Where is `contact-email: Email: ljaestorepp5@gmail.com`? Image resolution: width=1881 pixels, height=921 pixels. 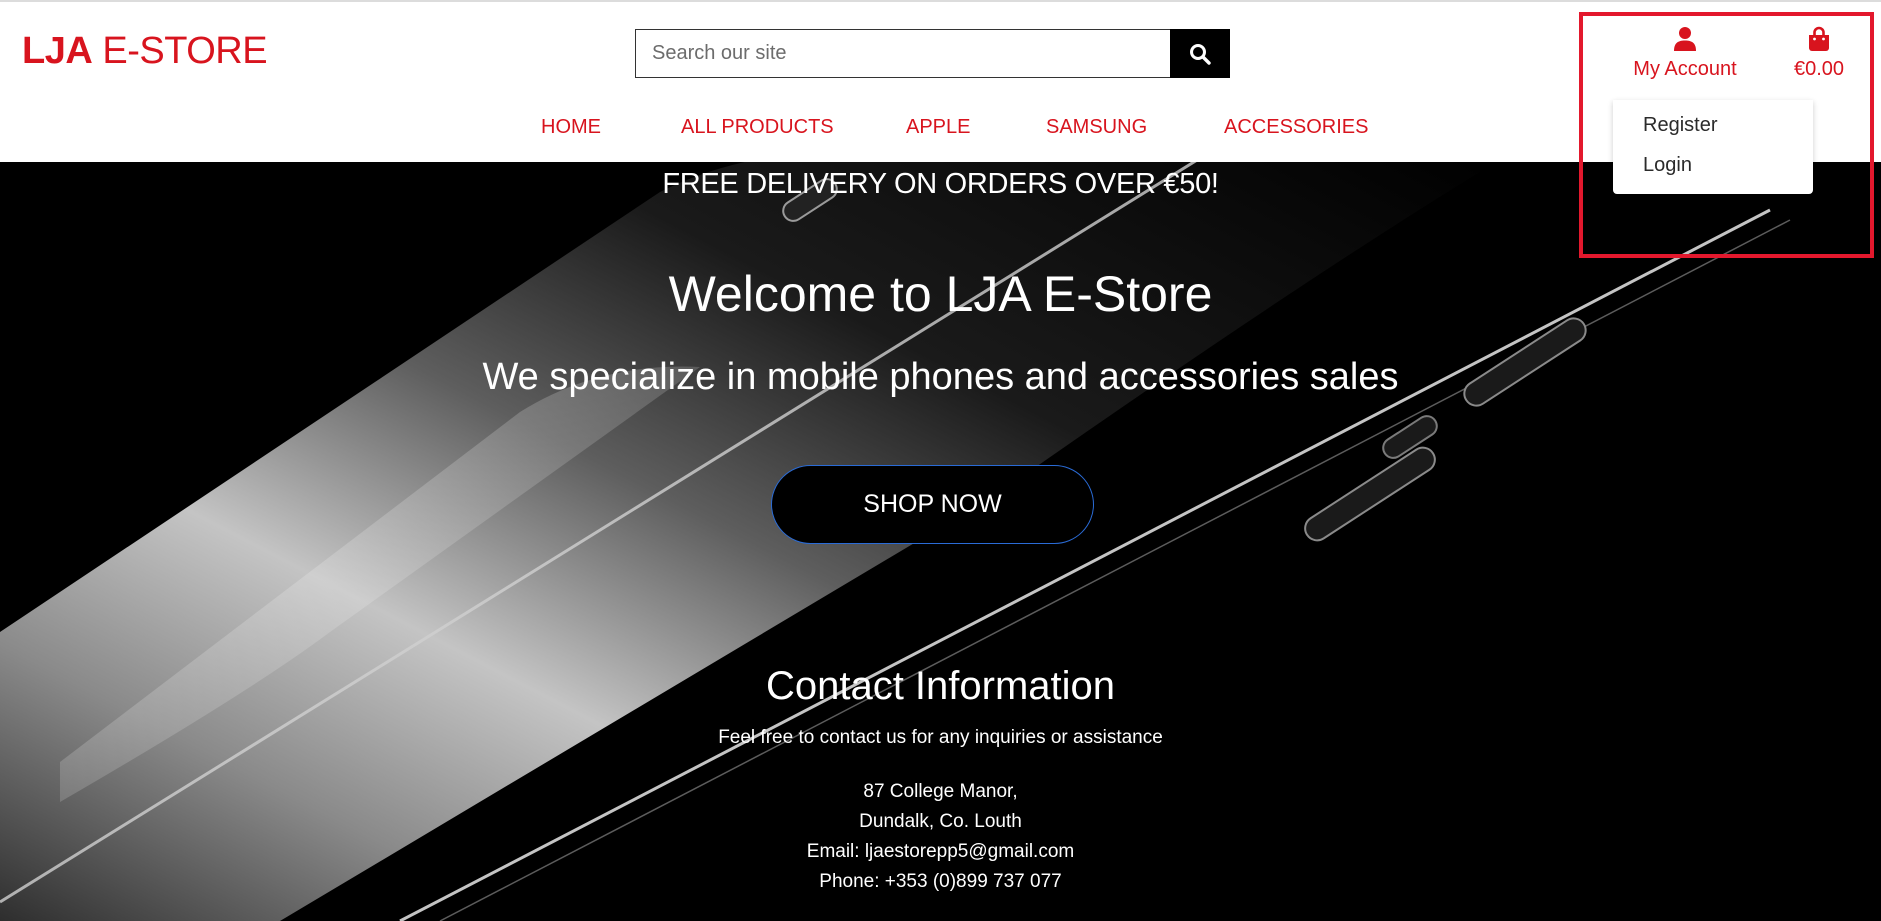 contact-email: Email: ljaestorepp5@gmail.com is located at coordinates (940, 852).